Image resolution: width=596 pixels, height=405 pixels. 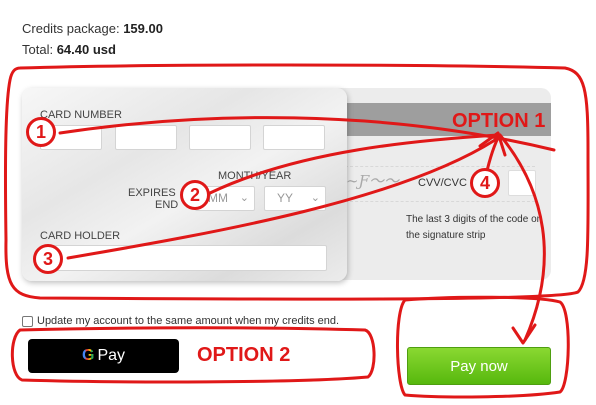 I want to click on option2-label: OPTION 2, so click(x=244, y=355).